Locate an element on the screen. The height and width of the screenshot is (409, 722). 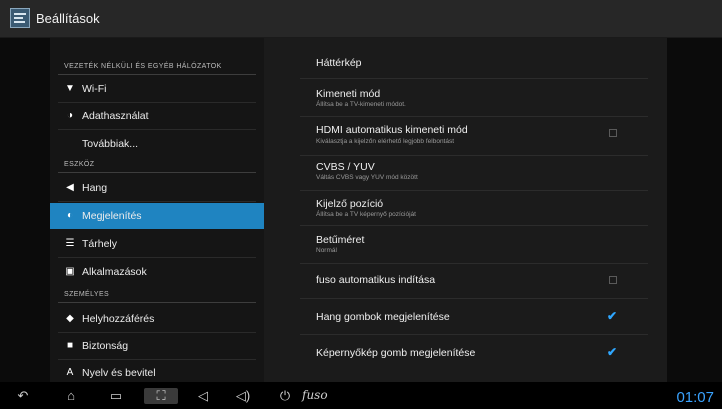
sidebar-item-location: ◆ Helyhozzáférés is located at coordinates (157, 319).